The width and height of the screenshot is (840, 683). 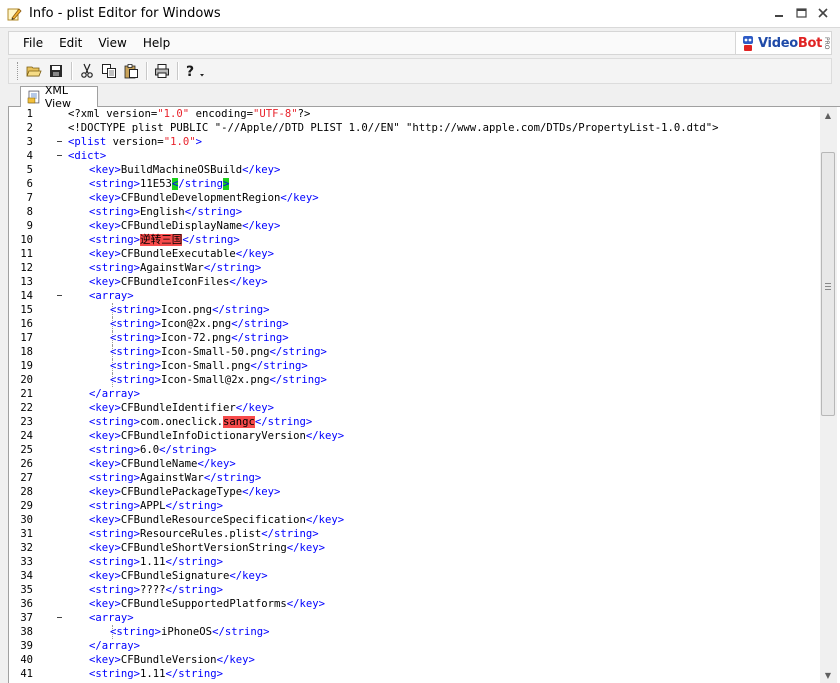 I want to click on code-text: <string>Icon.png</string>, so click(x=189, y=310).